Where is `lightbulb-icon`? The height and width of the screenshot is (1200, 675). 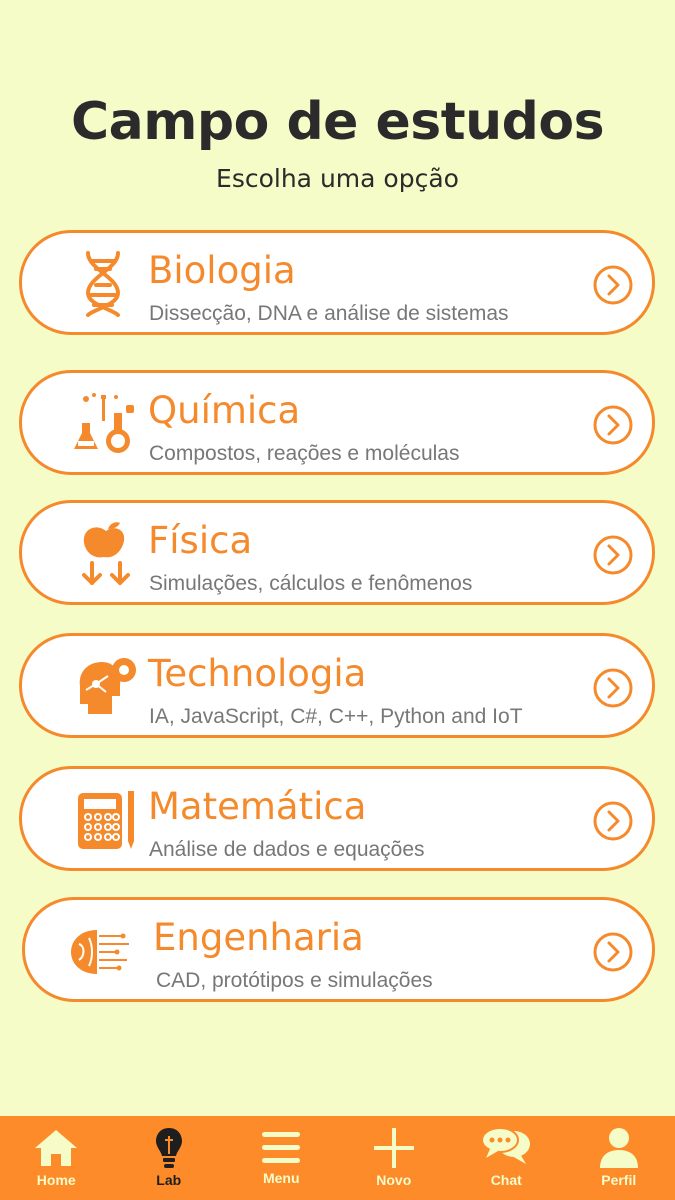
lightbulb-icon is located at coordinates (169, 1148).